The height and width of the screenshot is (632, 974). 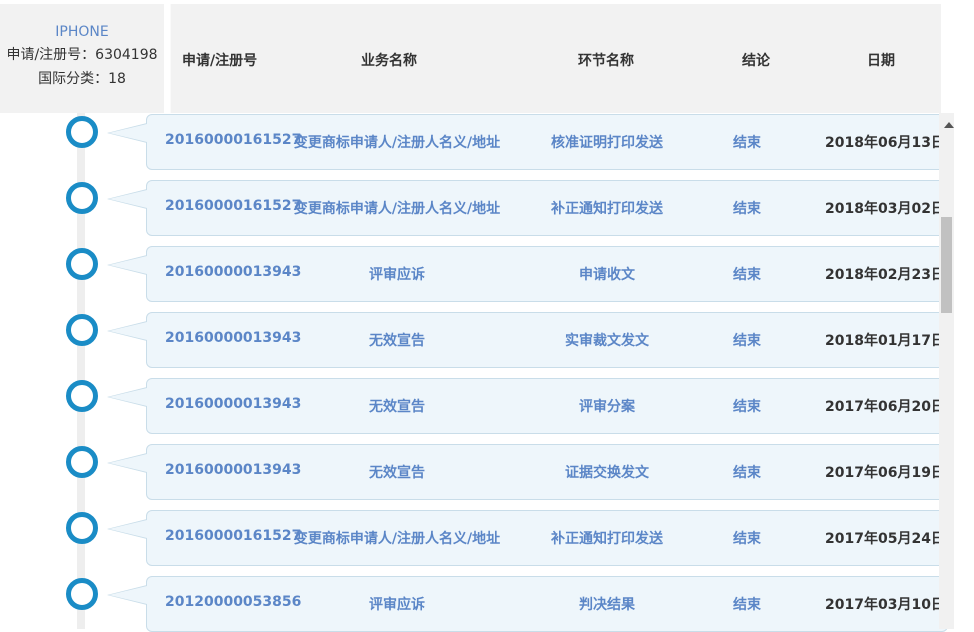 What do you see at coordinates (881, 61) in the screenshot?
I see `column-header-date: 日期` at bounding box center [881, 61].